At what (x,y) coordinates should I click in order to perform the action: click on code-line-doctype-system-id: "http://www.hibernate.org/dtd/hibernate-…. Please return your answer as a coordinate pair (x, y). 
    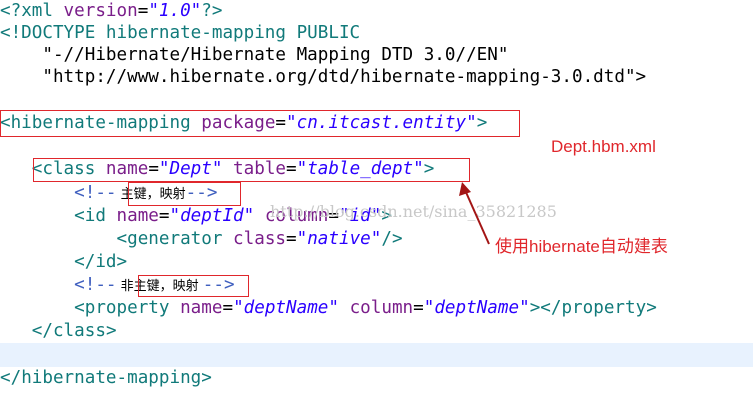
    Looking at the image, I should click on (323, 77).